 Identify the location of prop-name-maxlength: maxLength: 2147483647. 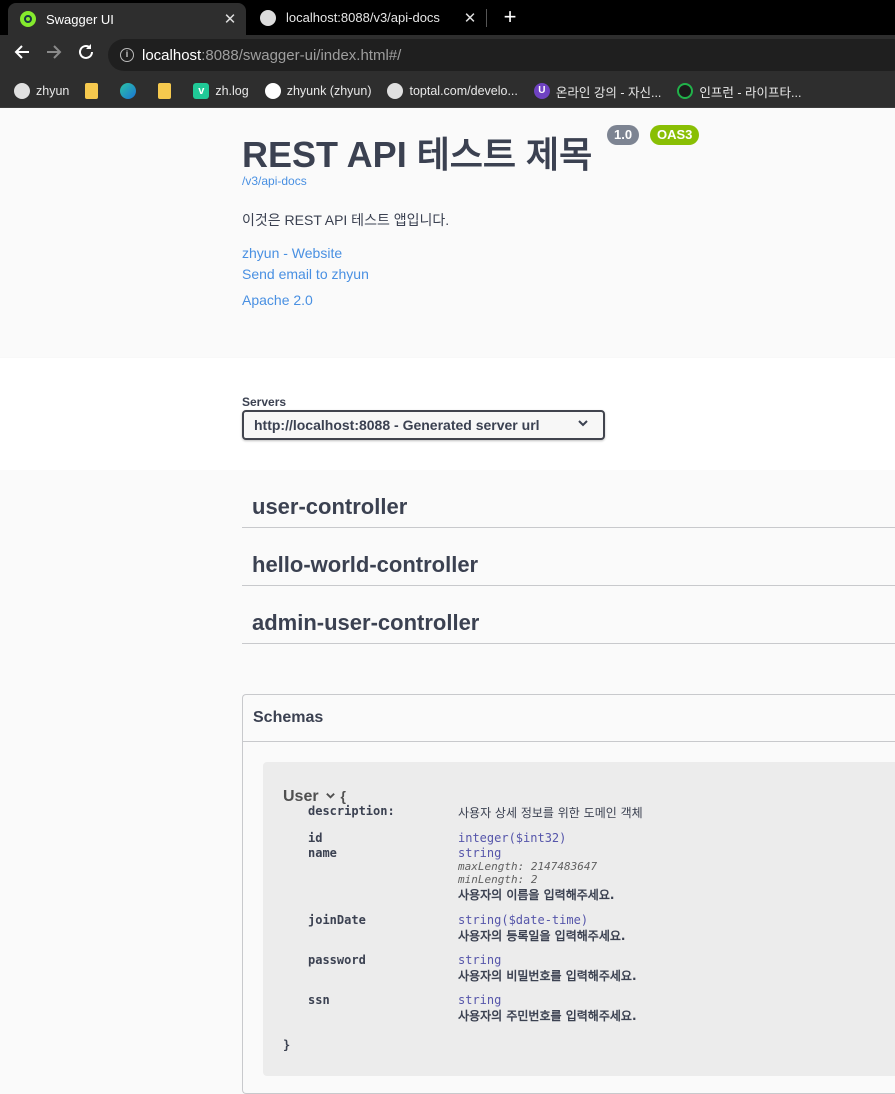
(528, 866).